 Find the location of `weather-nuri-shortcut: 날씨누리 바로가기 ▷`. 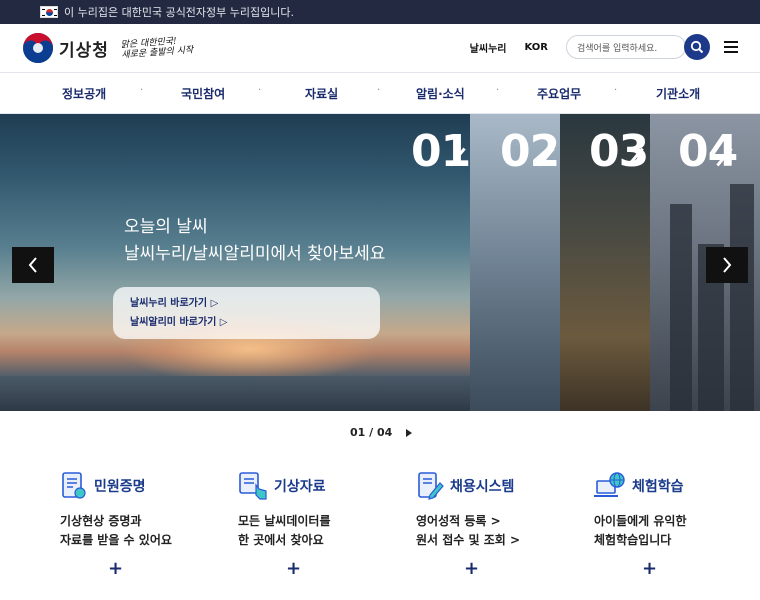

weather-nuri-shortcut: 날씨누리 바로가기 ▷ is located at coordinates (255, 303).